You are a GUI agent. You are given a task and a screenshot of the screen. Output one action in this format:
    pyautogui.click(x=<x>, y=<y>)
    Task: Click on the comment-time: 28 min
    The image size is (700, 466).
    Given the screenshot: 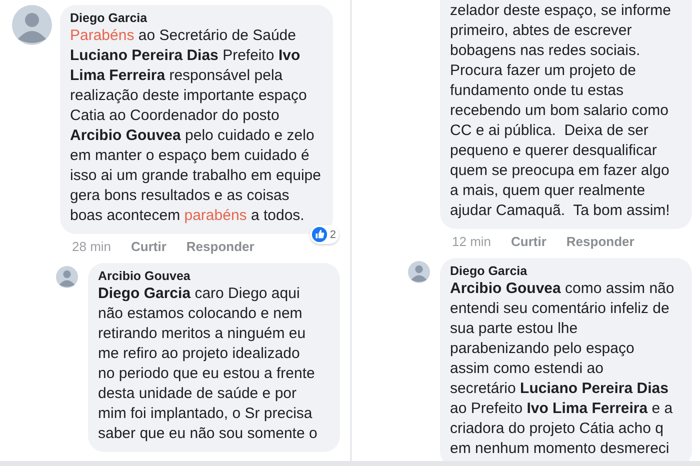 What is the action you would take?
    pyautogui.click(x=92, y=246)
    